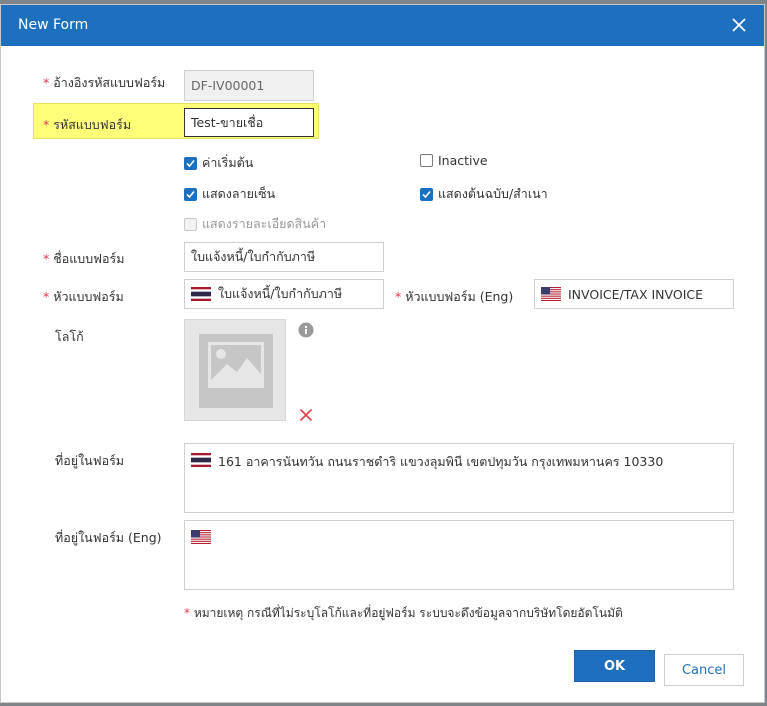 The width and height of the screenshot is (767, 706). What do you see at coordinates (459, 555) in the screenshot?
I see `address-en-textarea` at bounding box center [459, 555].